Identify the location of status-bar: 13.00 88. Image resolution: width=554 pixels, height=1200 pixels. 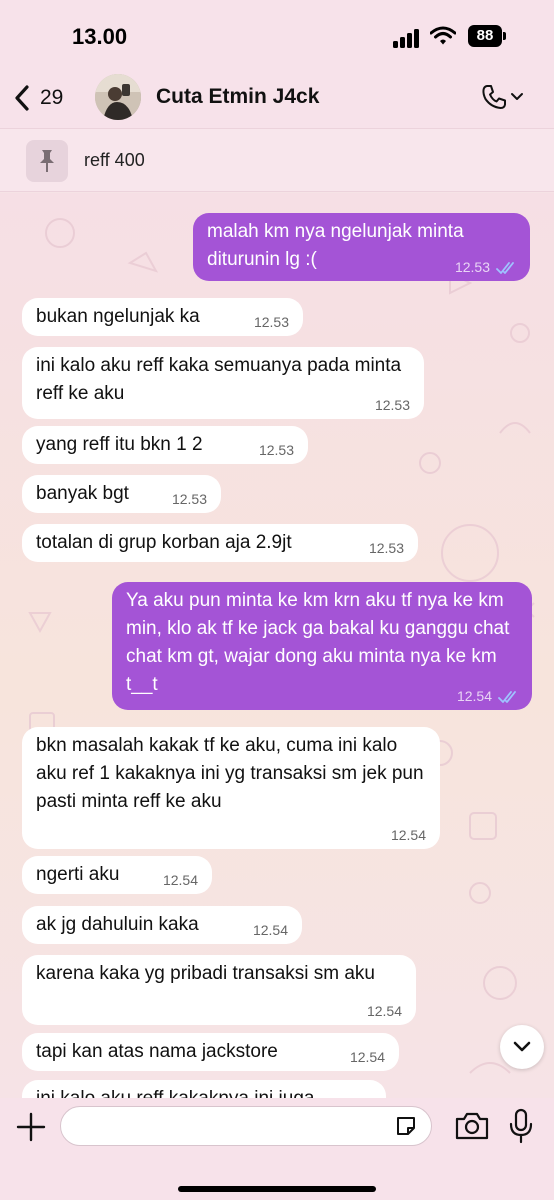
(277, 33).